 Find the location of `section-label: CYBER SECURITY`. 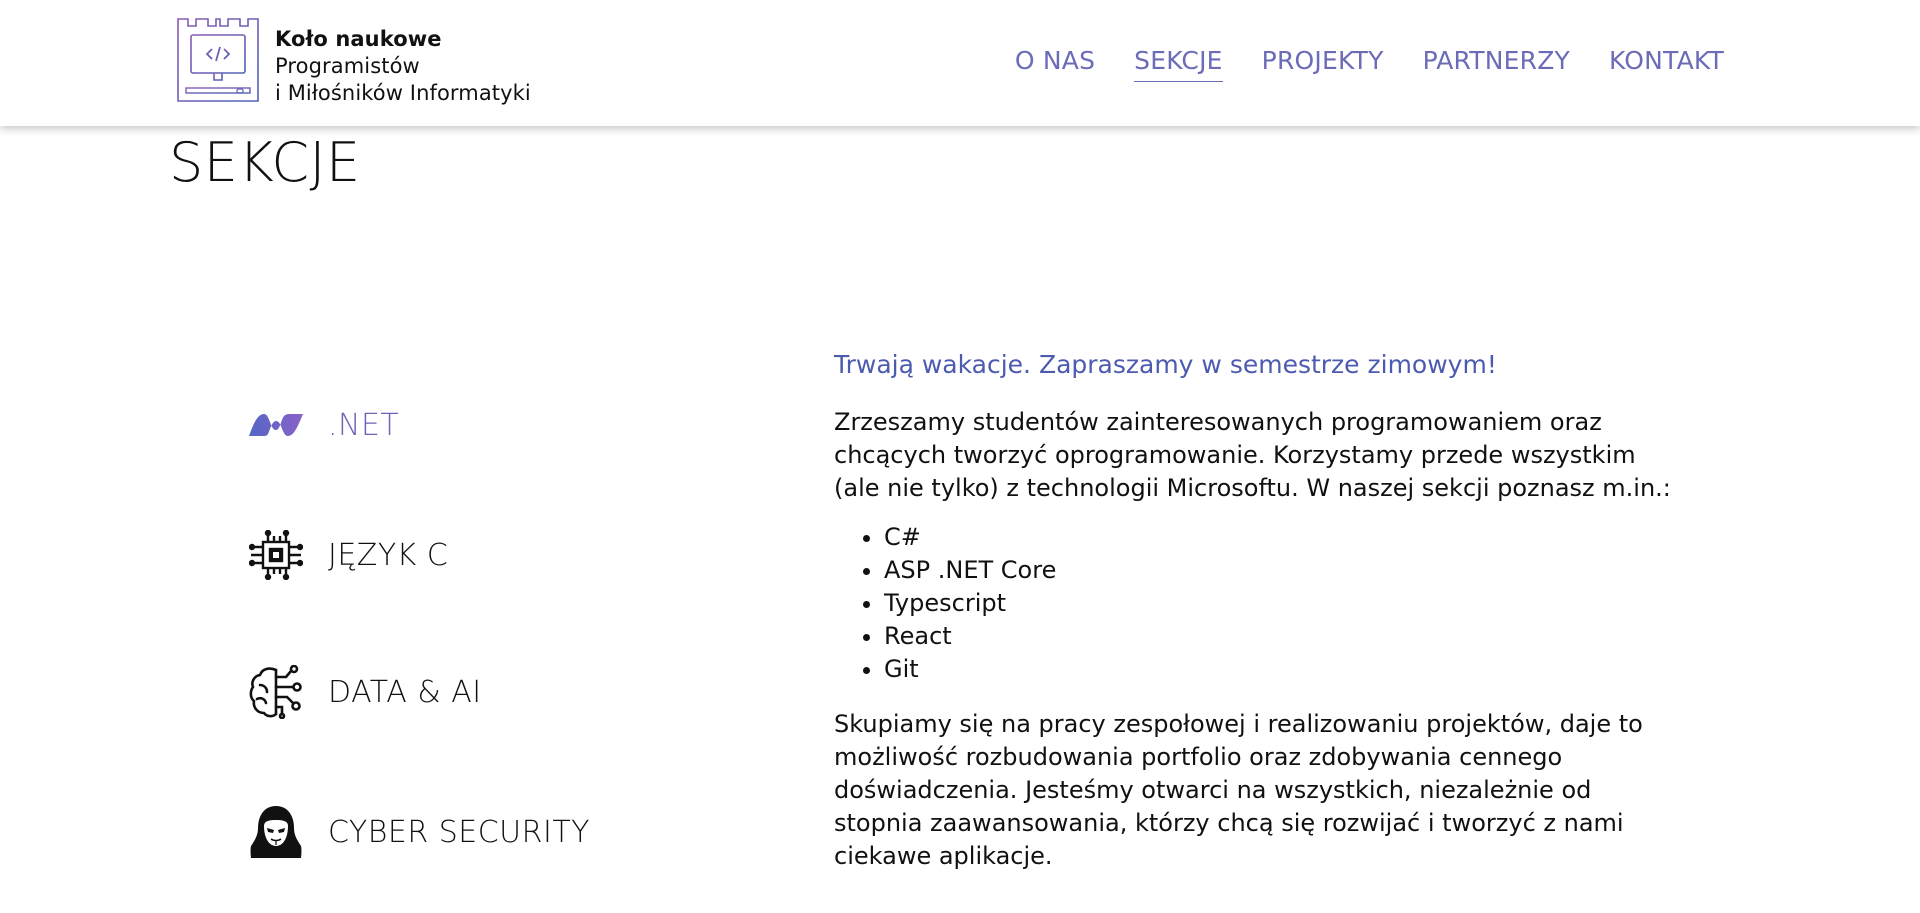

section-label: CYBER SECURITY is located at coordinates (459, 832).